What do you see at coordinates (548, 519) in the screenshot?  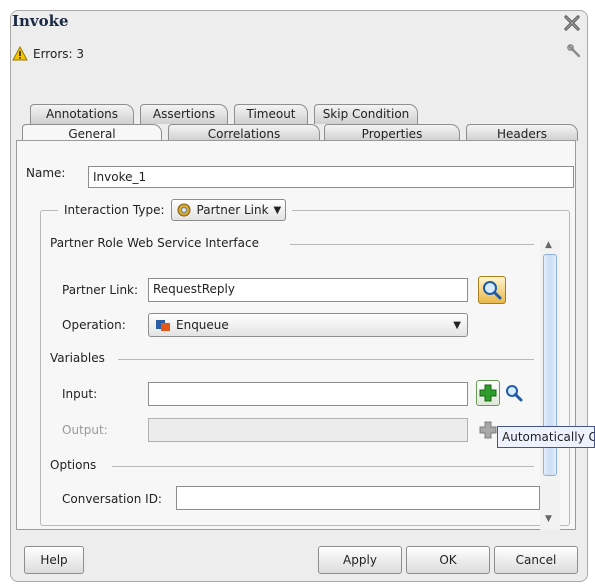 I see `scroll-down-icon: ▼` at bounding box center [548, 519].